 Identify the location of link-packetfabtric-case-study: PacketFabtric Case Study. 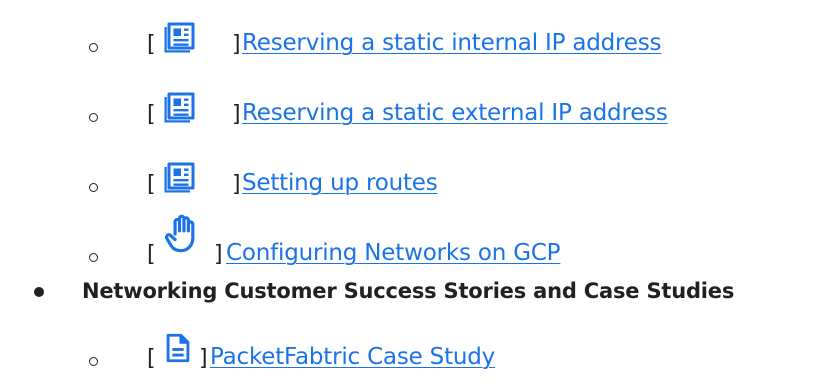
(352, 357).